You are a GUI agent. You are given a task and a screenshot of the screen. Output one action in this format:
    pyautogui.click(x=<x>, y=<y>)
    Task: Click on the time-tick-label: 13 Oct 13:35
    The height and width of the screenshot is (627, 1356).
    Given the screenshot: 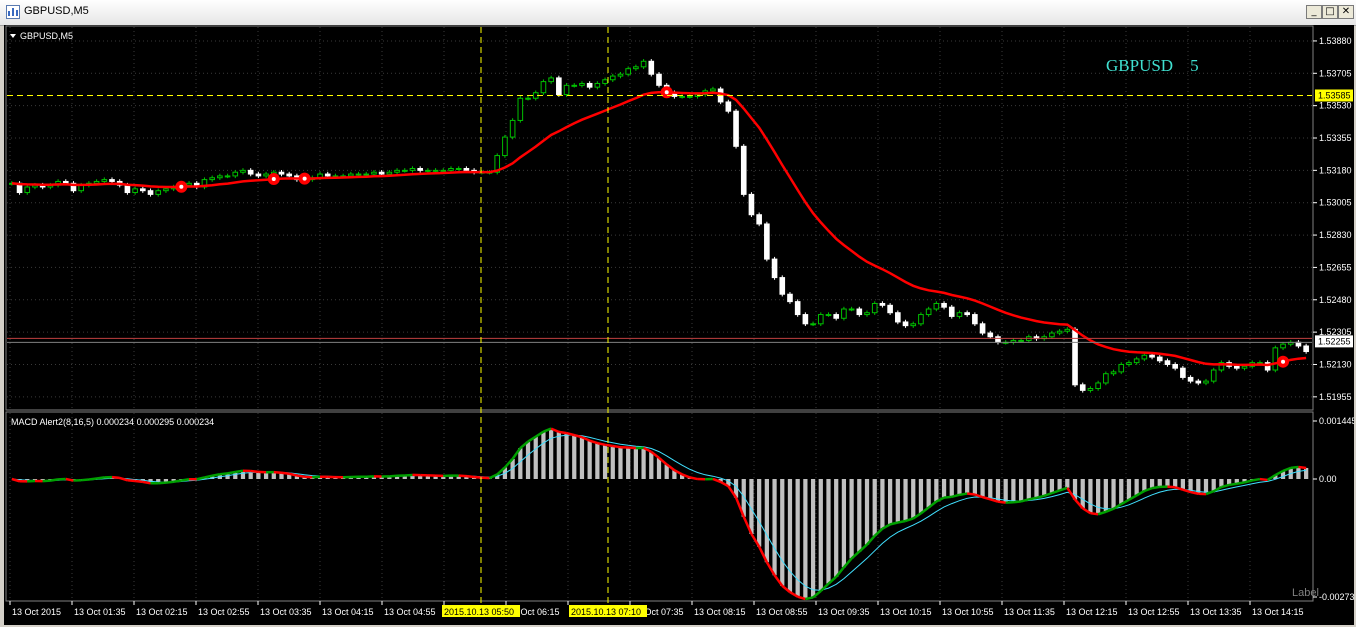 What is the action you would take?
    pyautogui.click(x=1216, y=612)
    